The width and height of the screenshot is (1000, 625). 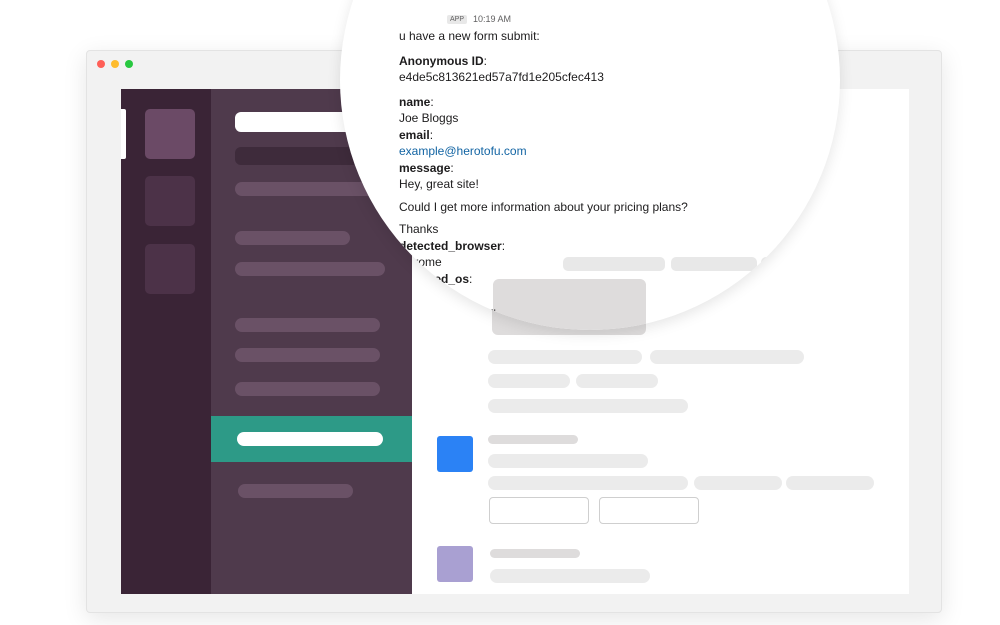 I want to click on sidebar-item-active-channel, so click(x=311, y=439).